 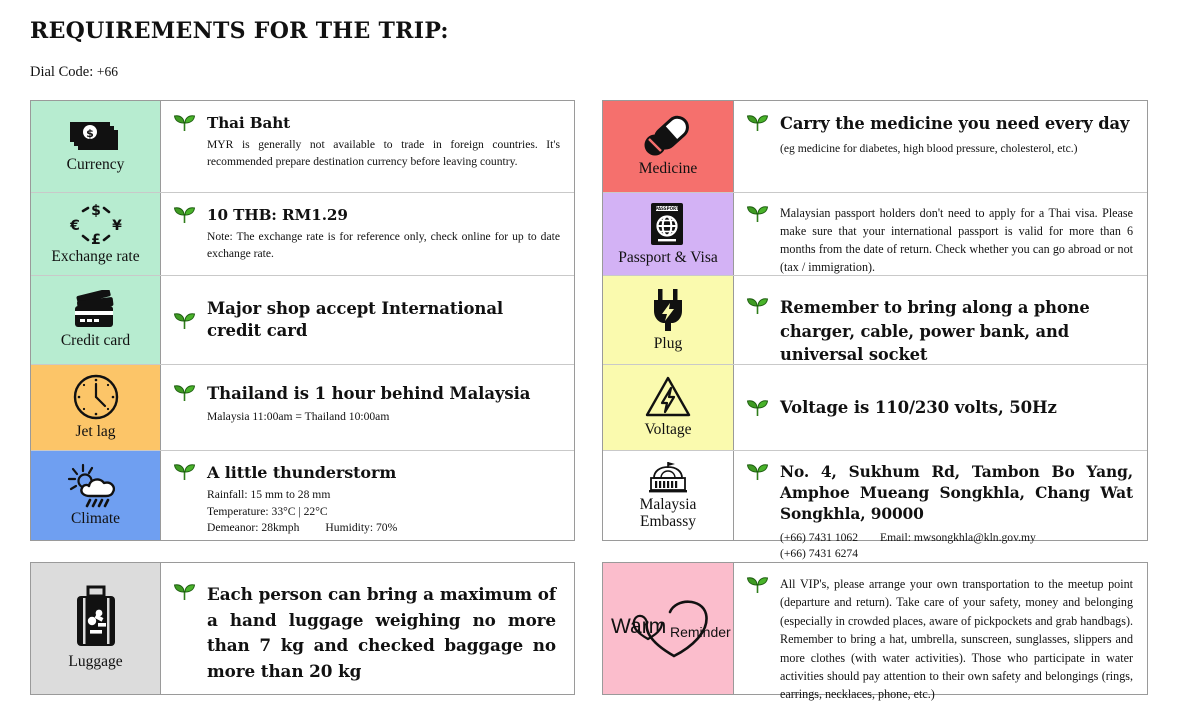 I want to click on row-text: Voltage is 110/230 volts, 50Hz, so click(x=956, y=408).